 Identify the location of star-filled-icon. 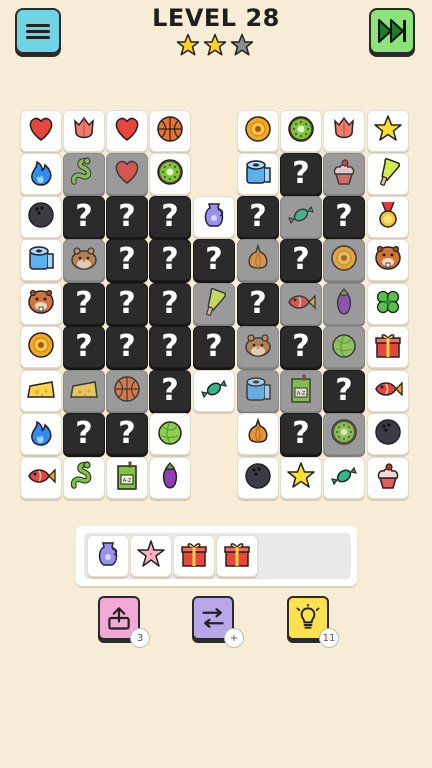
(215, 45).